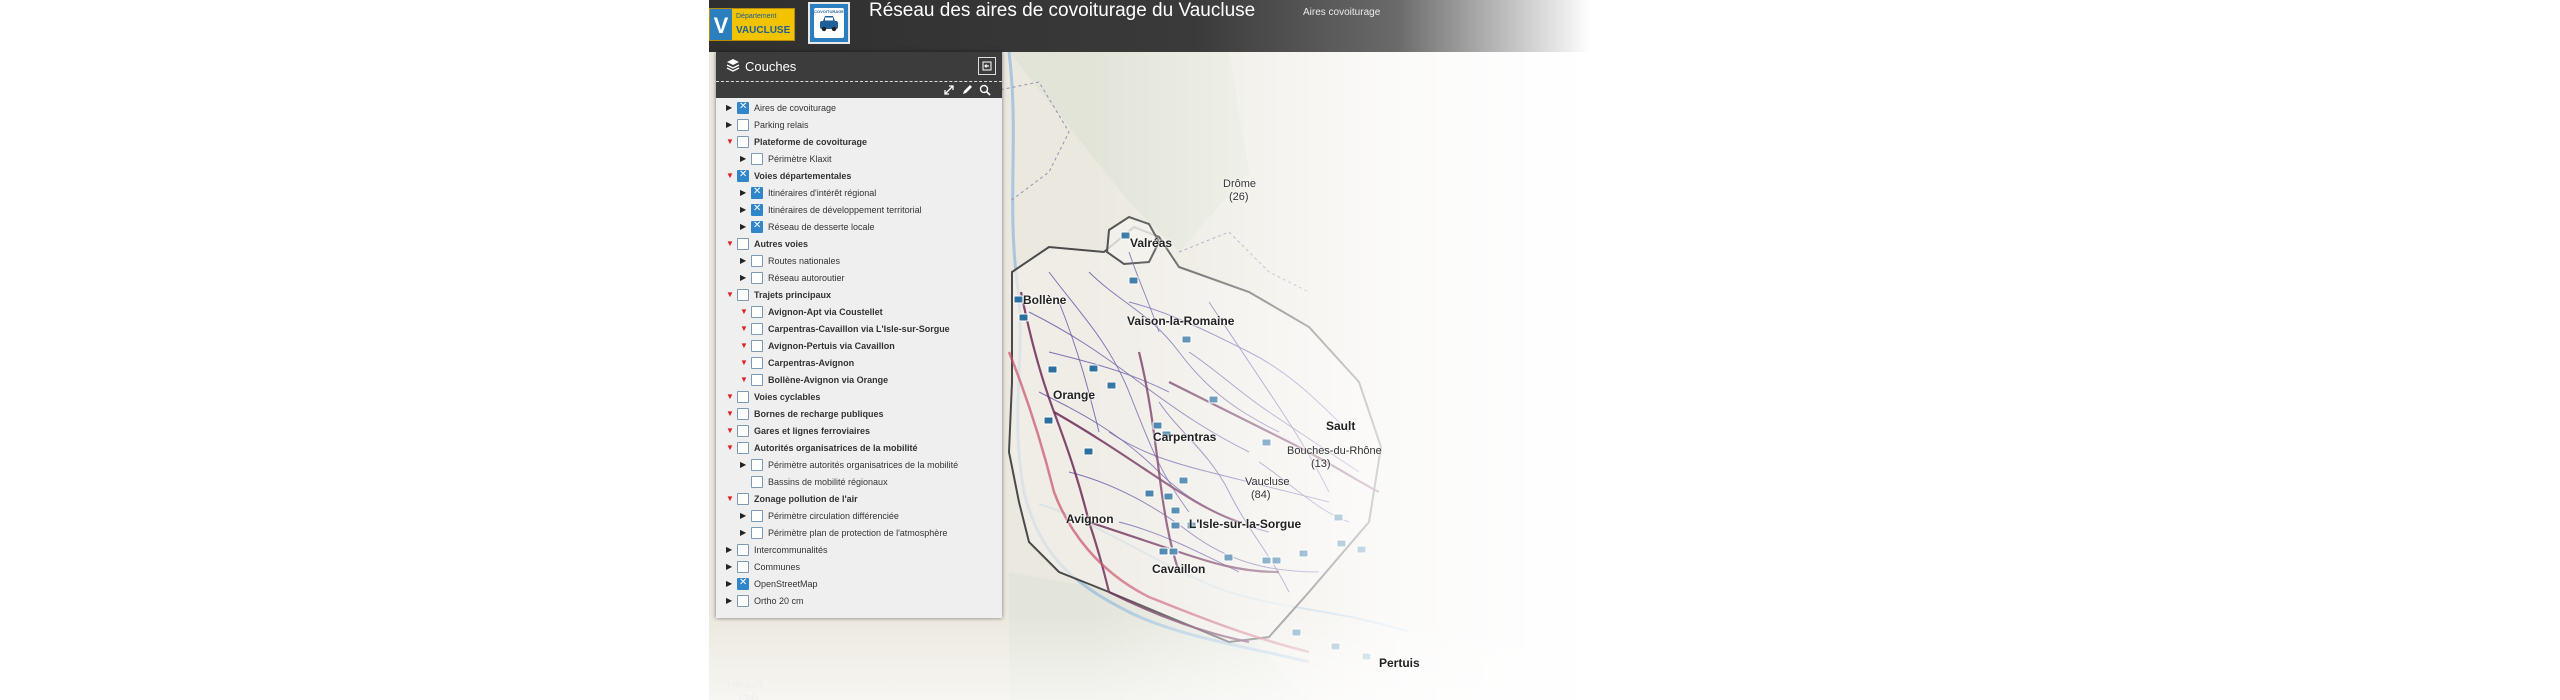  What do you see at coordinates (859, 398) in the screenshot?
I see `layer-row: ▼ Voies cyclables` at bounding box center [859, 398].